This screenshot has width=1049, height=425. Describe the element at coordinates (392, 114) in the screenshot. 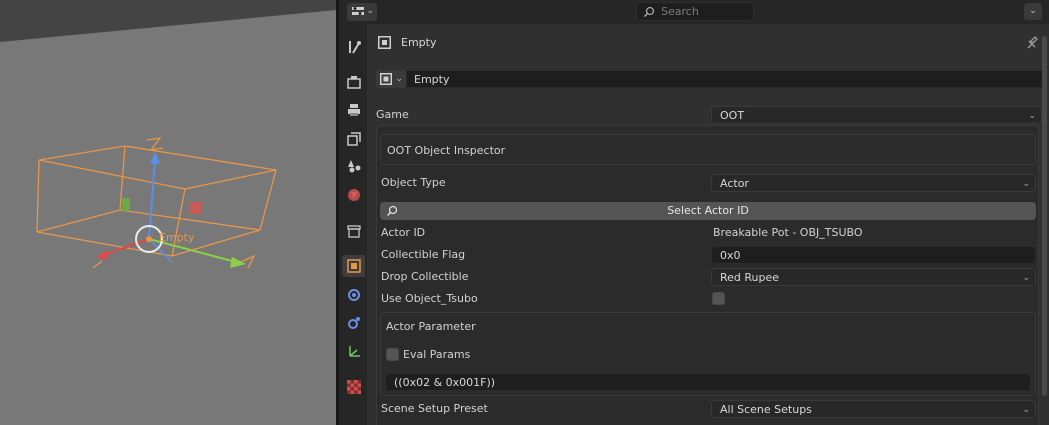

I see `game-label: Game` at that location.